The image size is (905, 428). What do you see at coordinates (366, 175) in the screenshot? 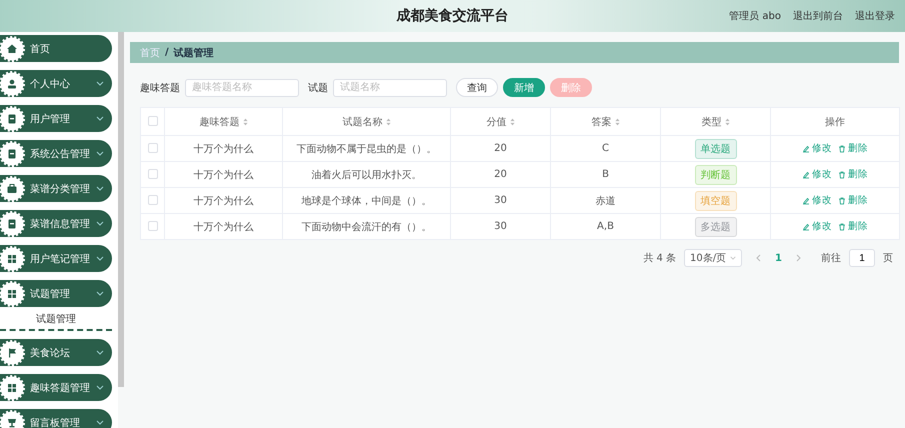
I see `table-cell: 油着火后可以用水扑灭。` at bounding box center [366, 175].